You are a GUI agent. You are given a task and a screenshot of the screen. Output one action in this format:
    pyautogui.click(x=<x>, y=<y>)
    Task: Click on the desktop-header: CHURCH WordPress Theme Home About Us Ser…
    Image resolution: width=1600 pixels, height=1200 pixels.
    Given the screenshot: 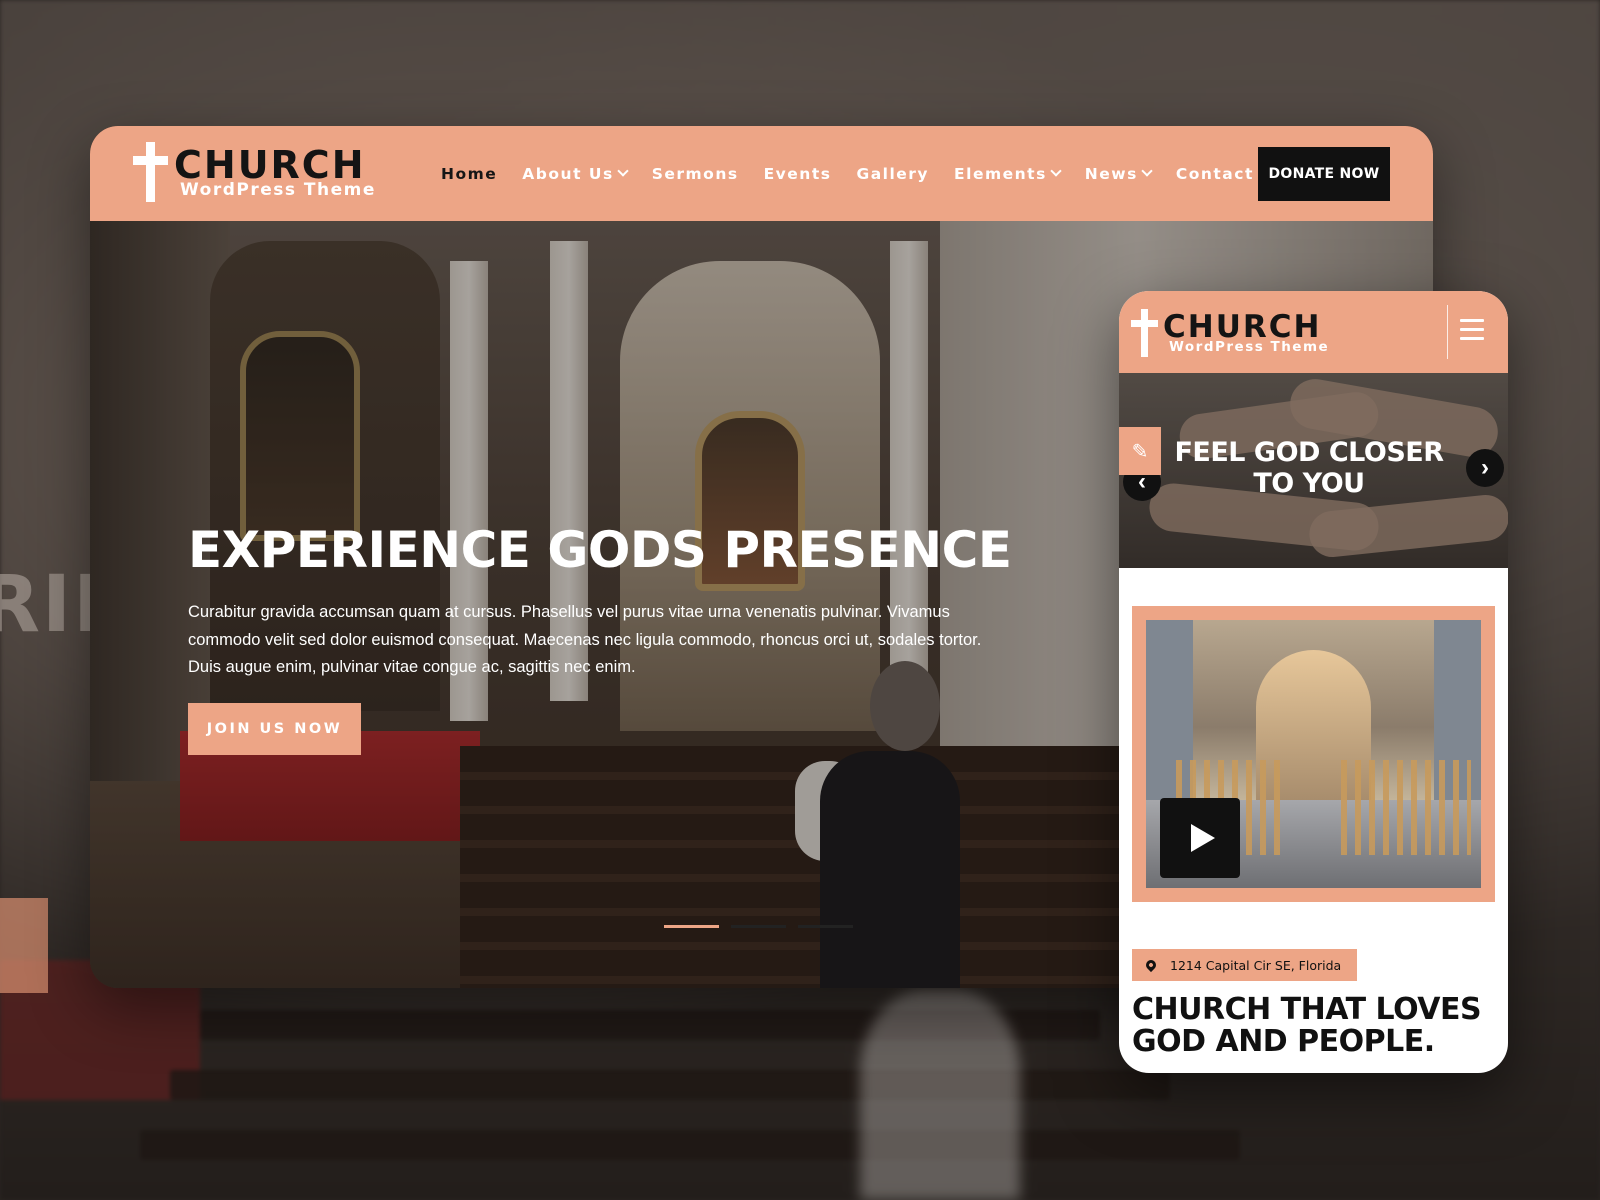 What is the action you would take?
    pyautogui.click(x=761, y=173)
    